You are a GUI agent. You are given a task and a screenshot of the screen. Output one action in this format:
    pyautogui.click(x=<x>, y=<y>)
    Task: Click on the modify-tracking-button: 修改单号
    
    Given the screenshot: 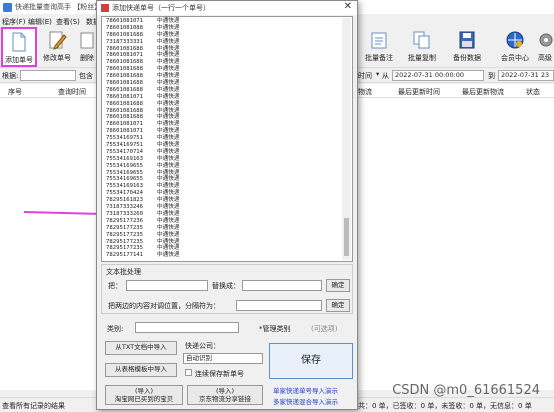 What is the action you would take?
    pyautogui.click(x=57, y=47)
    